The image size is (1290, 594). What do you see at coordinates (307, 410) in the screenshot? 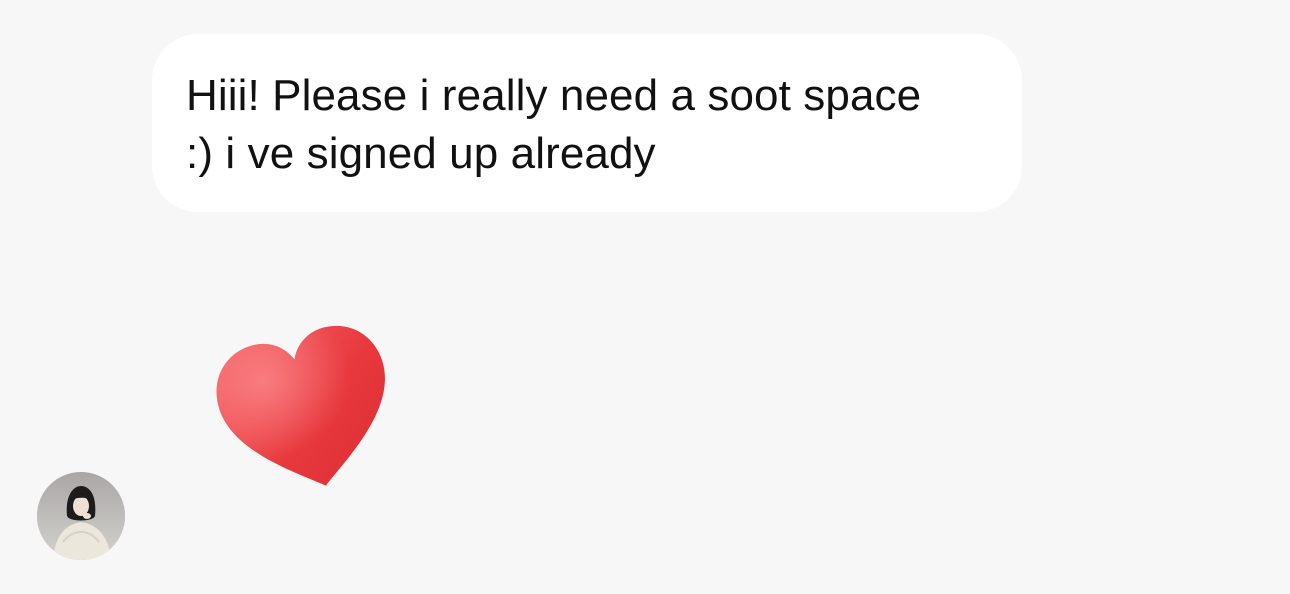
I see `red-heart-icon` at bounding box center [307, 410].